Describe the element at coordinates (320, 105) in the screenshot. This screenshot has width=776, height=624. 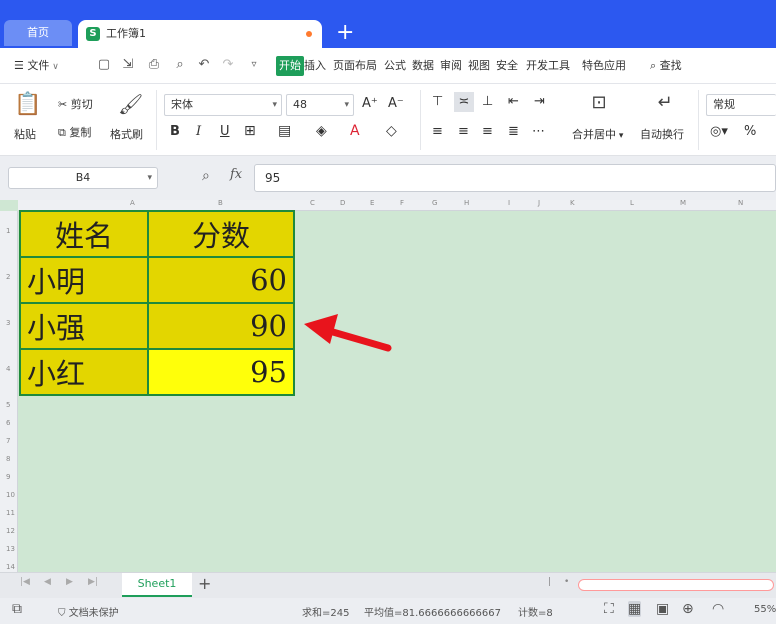
I see `font-size-select: 48 ▾` at that location.